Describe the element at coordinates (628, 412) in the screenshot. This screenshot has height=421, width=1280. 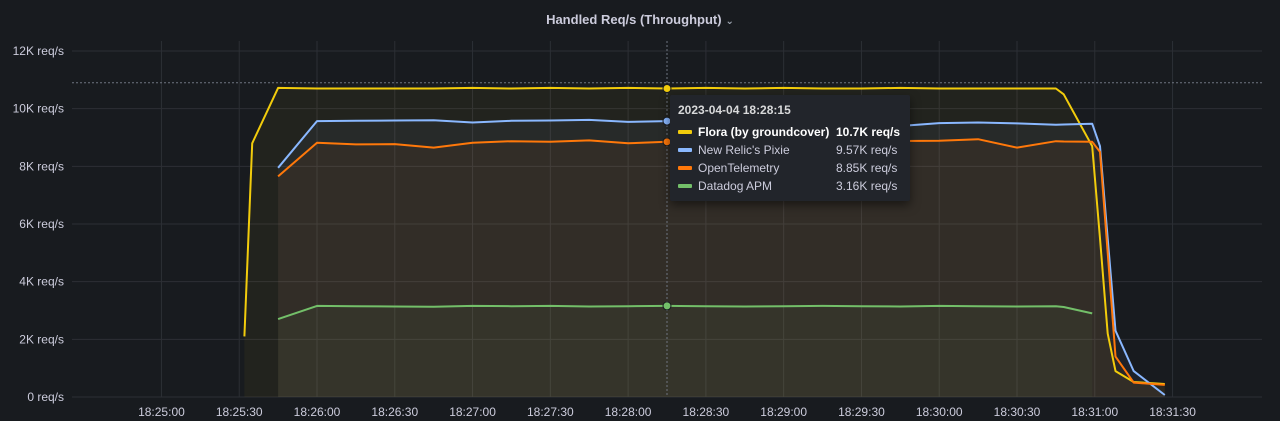
I see `x-tick-label: 18:28:00` at that location.